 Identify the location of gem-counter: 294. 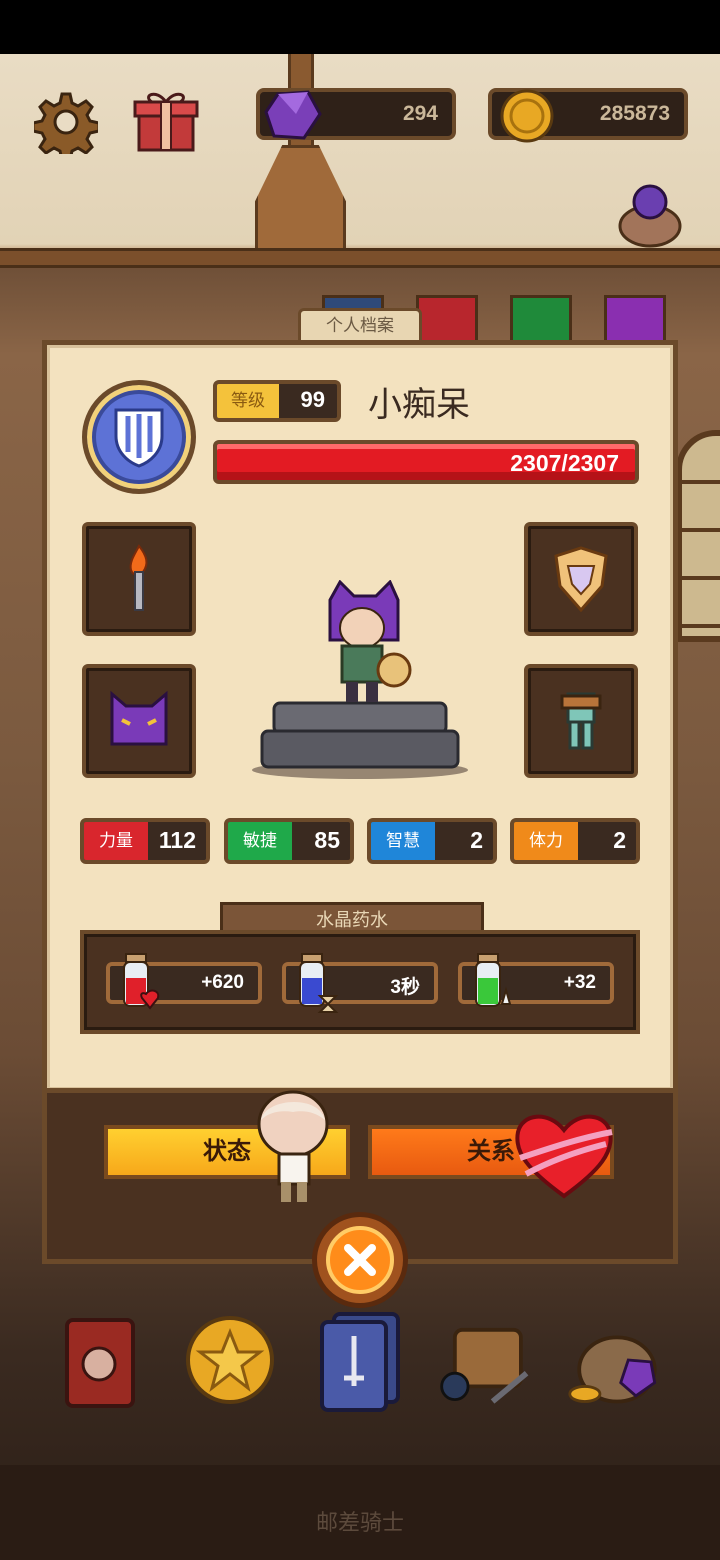
(356, 114).